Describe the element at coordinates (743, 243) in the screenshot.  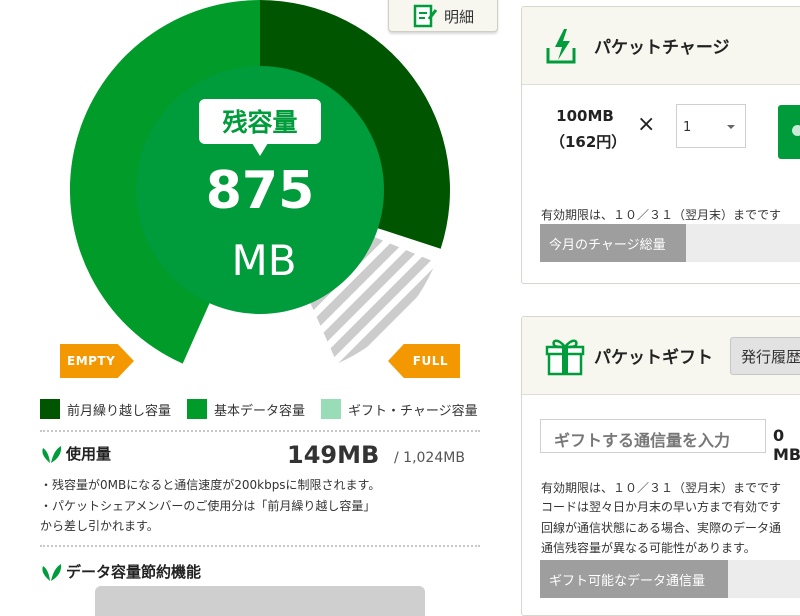
I see `charge-total-value` at that location.